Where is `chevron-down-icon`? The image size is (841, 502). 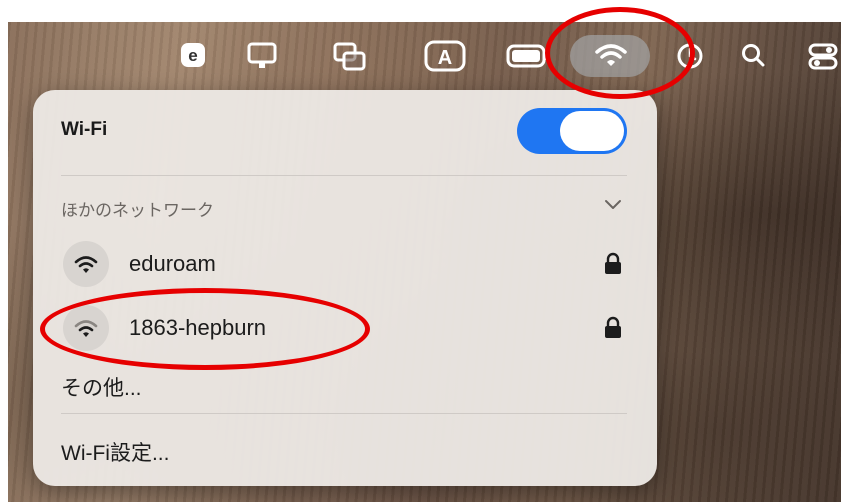 chevron-down-icon is located at coordinates (613, 207).